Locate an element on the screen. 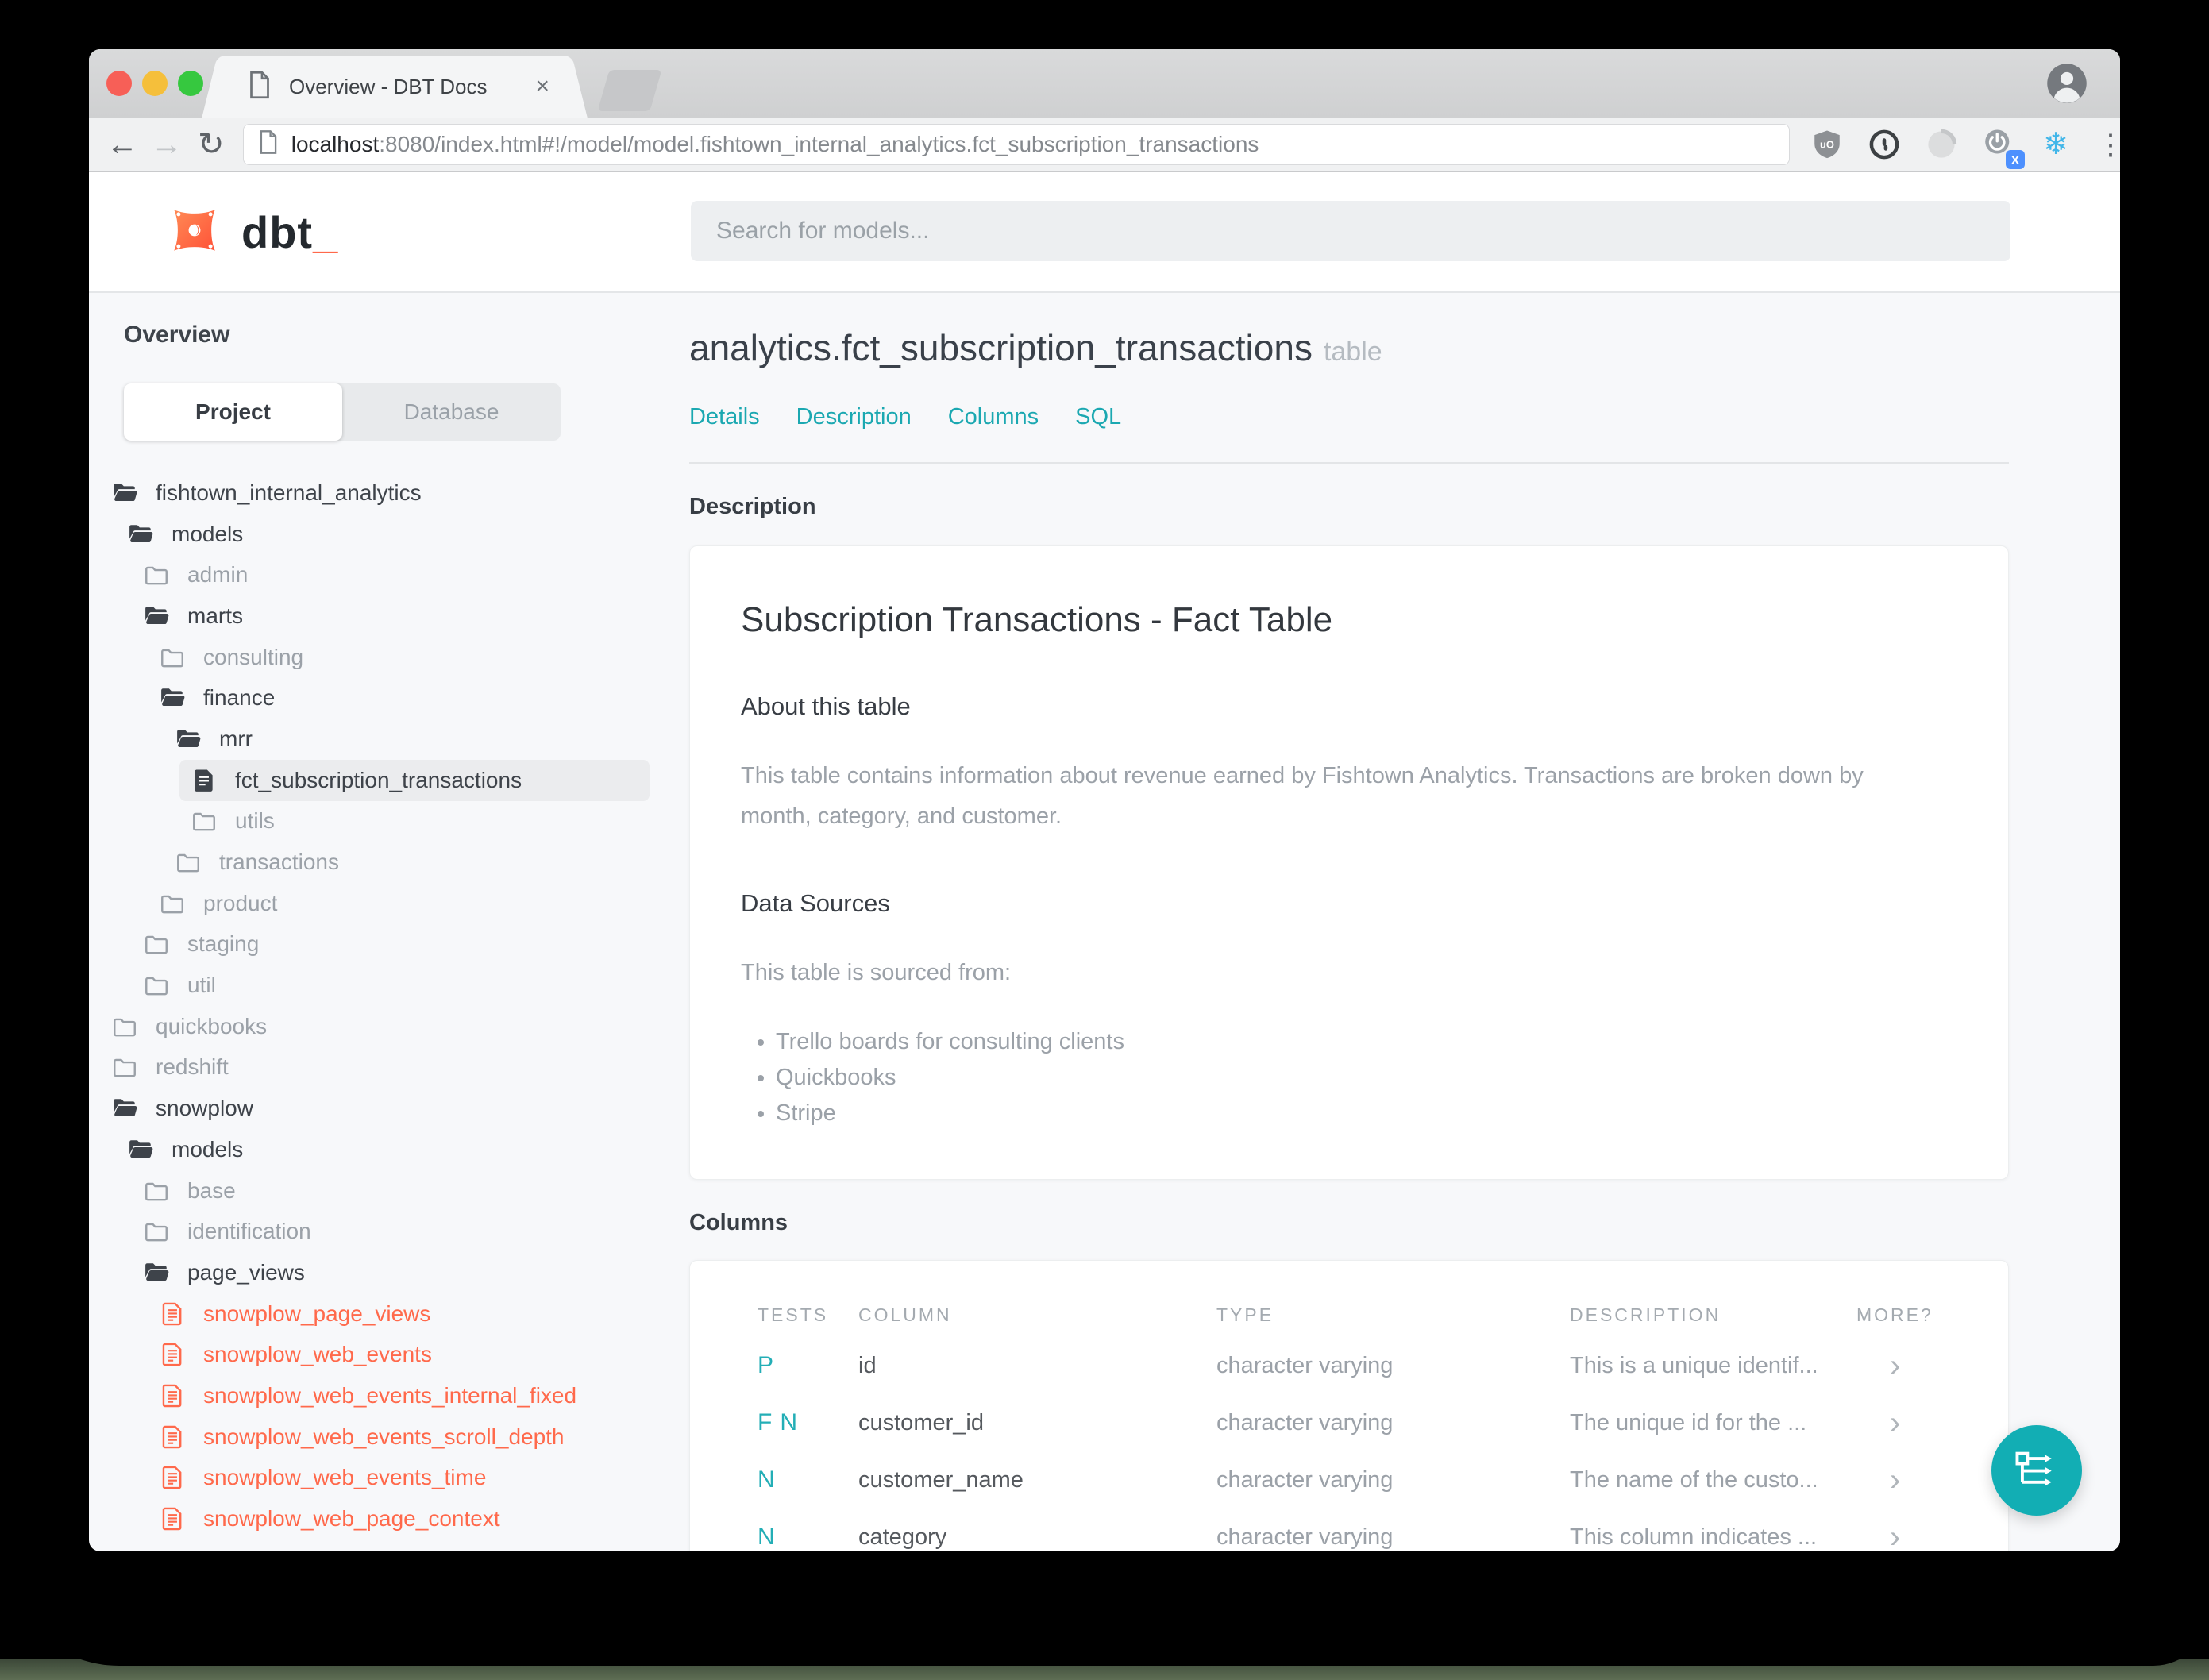 The height and width of the screenshot is (1680, 2209). back-button: ← is located at coordinates (123, 144).